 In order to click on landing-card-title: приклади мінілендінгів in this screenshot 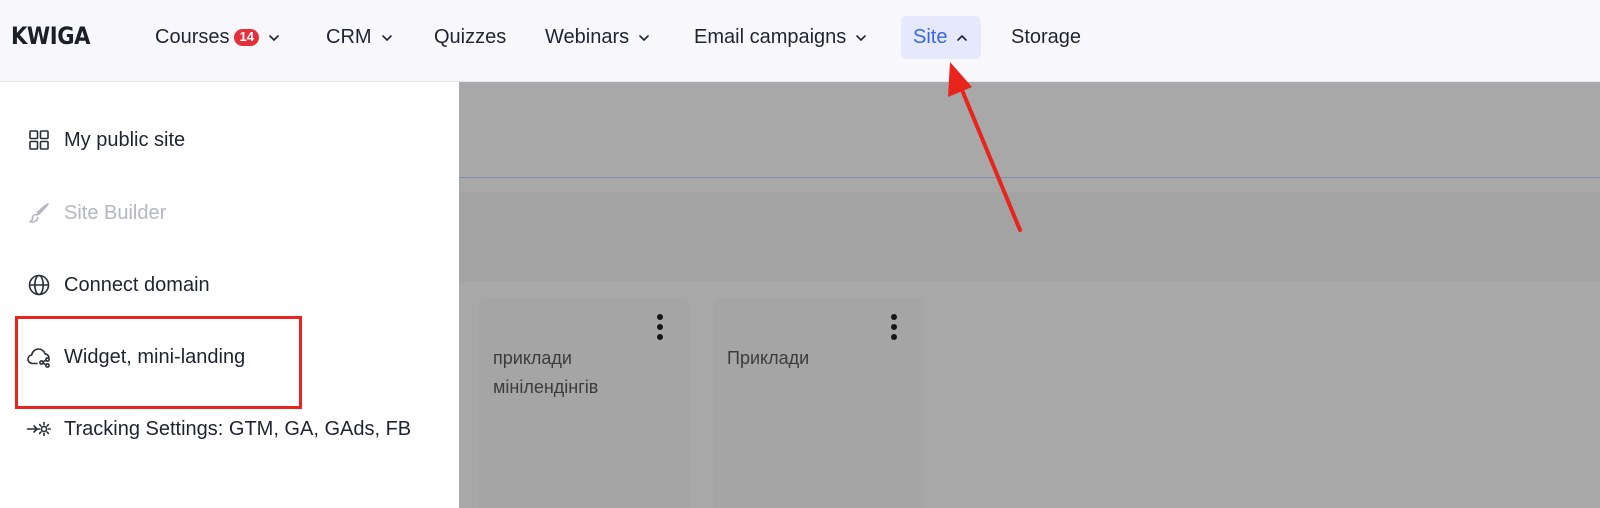, I will do `click(546, 372)`.